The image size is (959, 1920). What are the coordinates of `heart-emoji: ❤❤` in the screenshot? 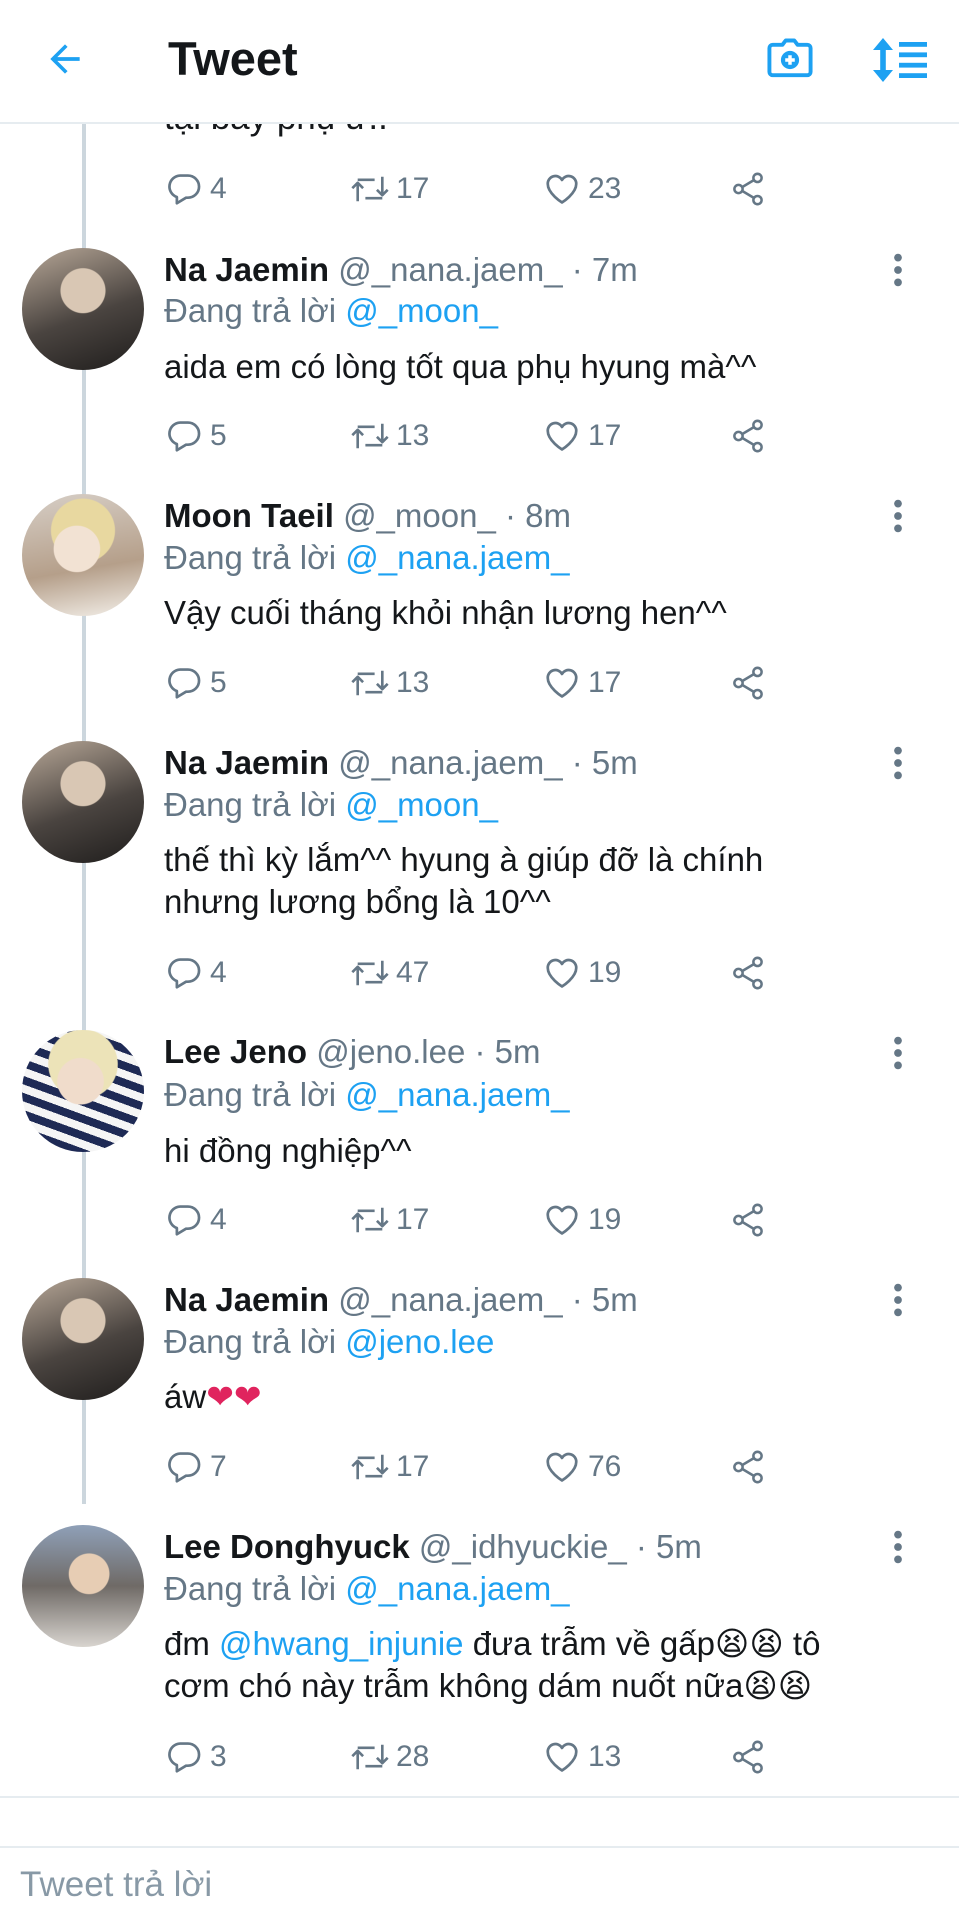 It's located at (234, 1396).